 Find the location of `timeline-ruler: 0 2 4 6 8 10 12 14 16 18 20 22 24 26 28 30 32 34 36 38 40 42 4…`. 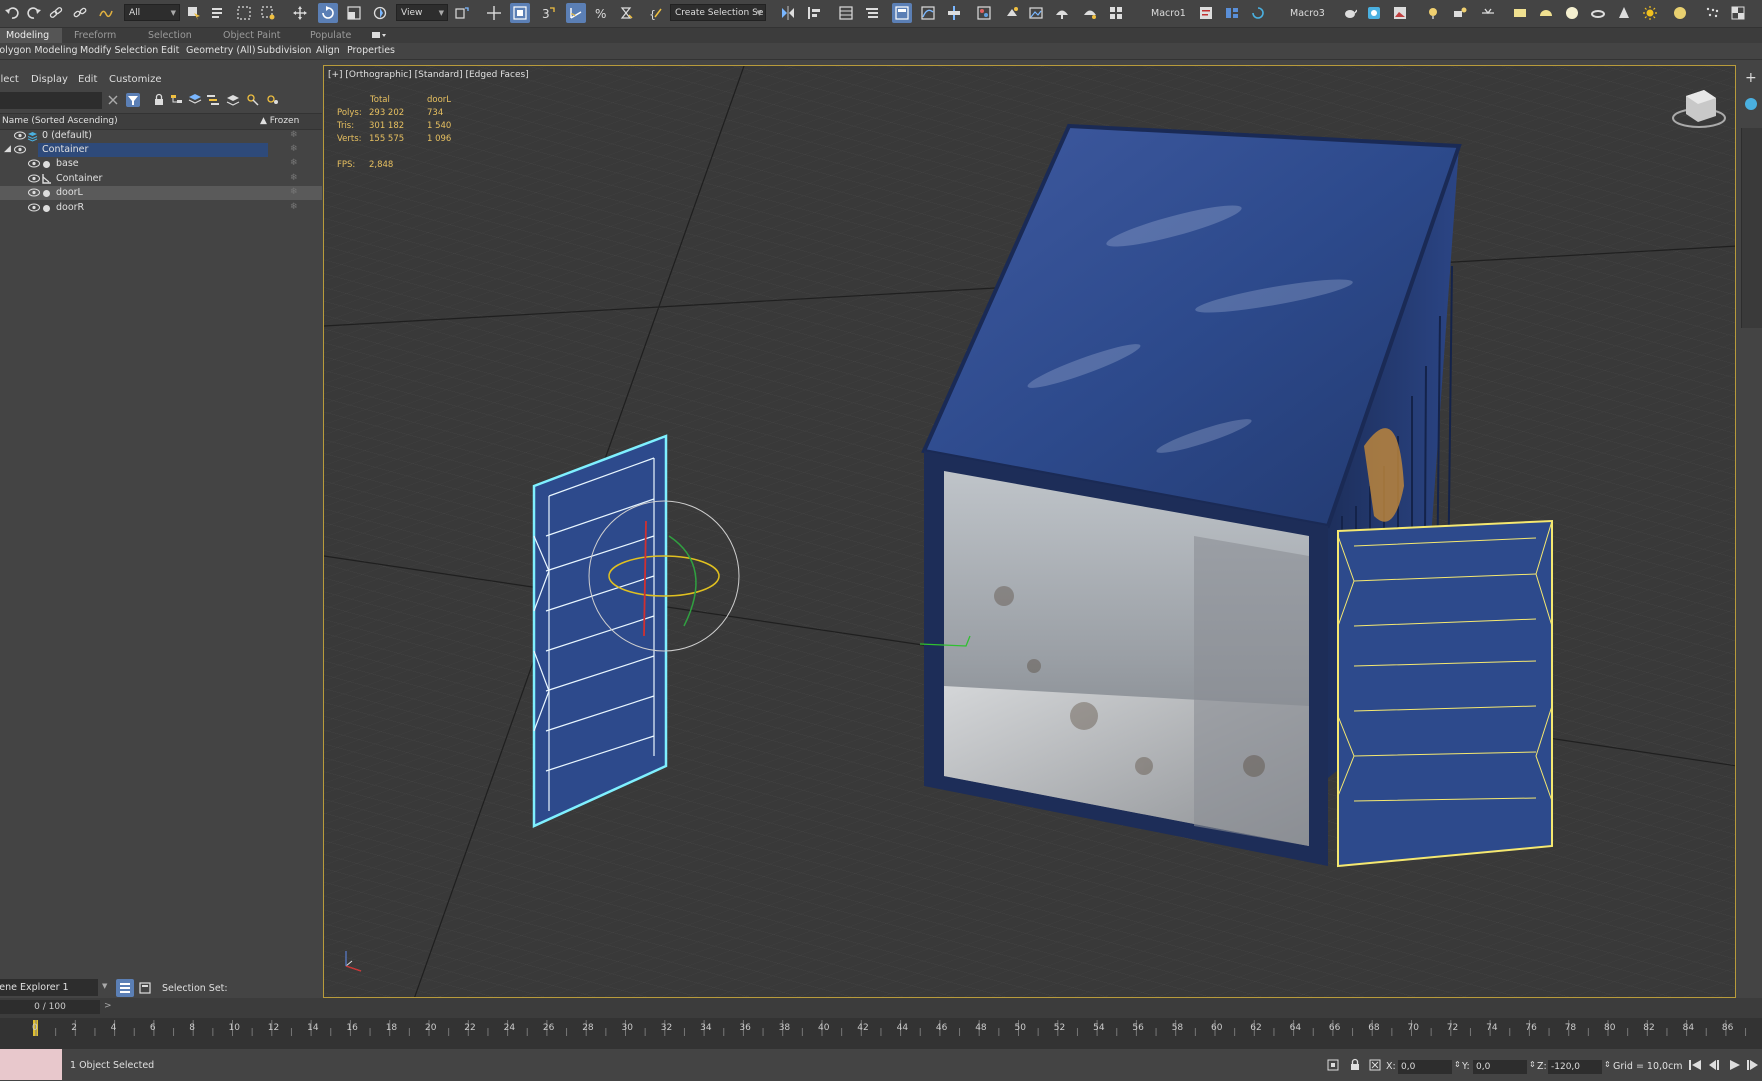

timeline-ruler: 0 2 4 6 8 10 12 14 16 18 20 22 24 26 28 30 32 34 36 38 40 42 4… is located at coordinates (881, 1033).